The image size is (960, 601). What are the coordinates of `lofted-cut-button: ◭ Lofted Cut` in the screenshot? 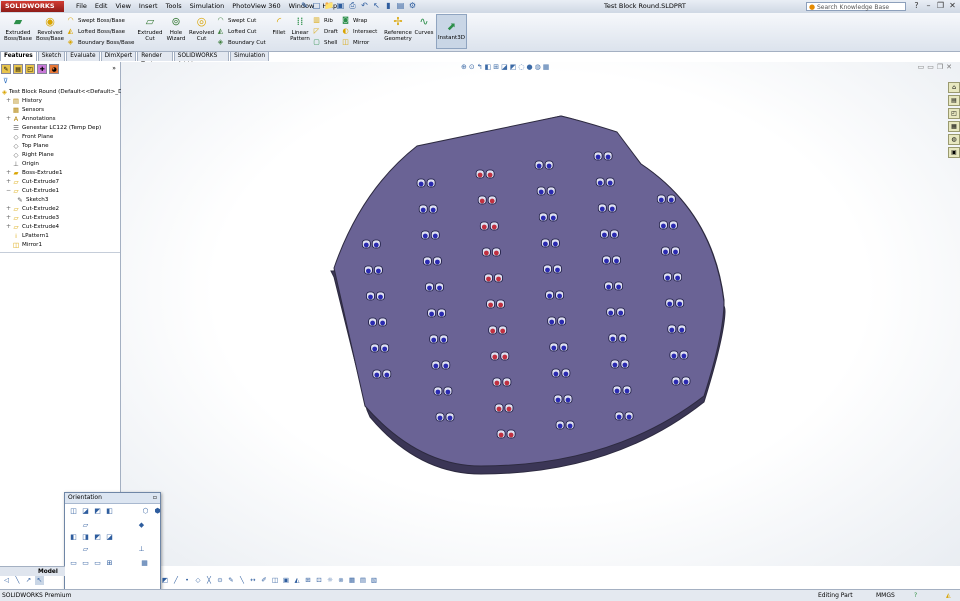 It's located at (241, 31).